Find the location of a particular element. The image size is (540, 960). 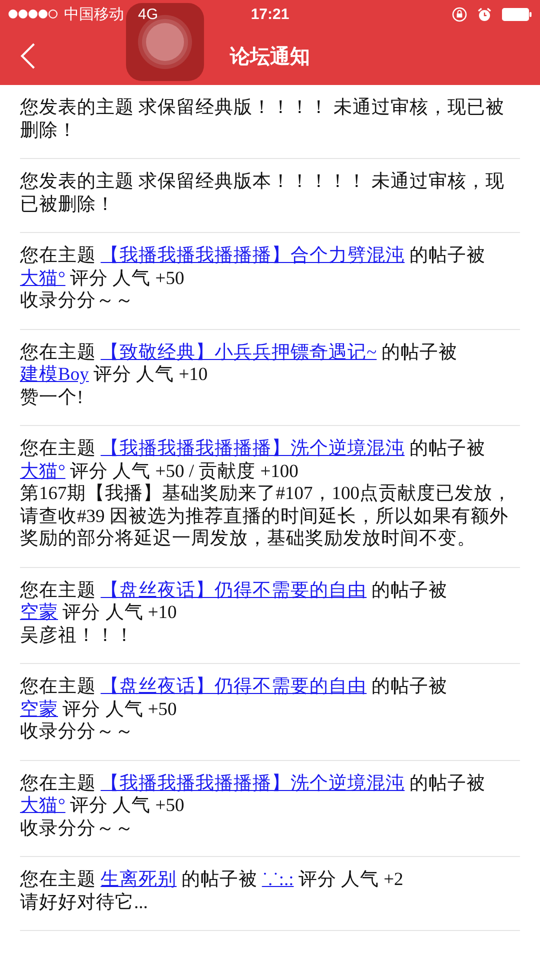

notice-text: 您发表的主题 求保留经典版！！！！ 未通过审核，现已被删除！ is located at coordinates (263, 119).